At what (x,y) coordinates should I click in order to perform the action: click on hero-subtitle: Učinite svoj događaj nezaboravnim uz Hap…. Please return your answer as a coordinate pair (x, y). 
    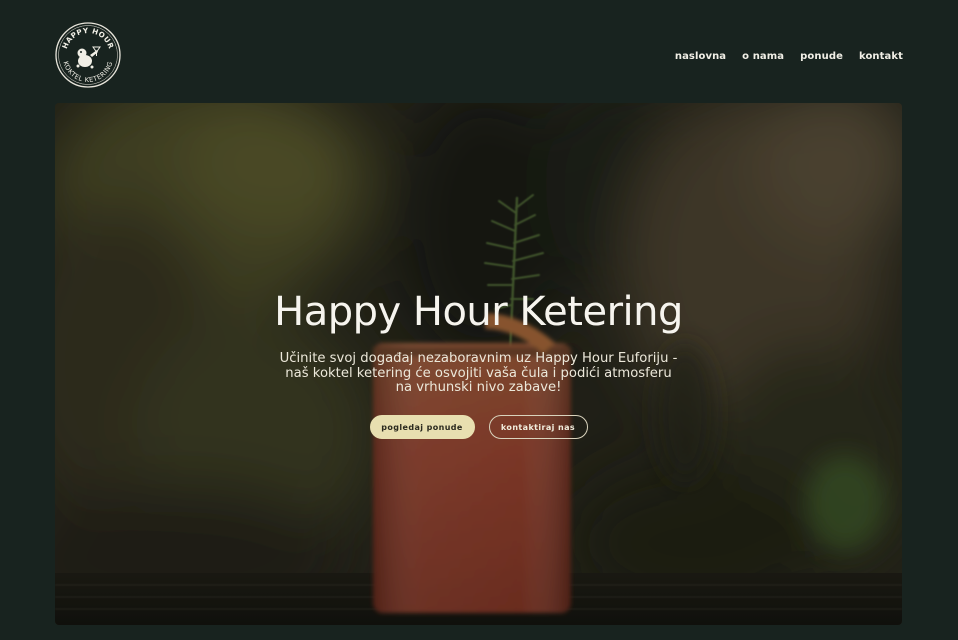
    Looking at the image, I should click on (478, 373).